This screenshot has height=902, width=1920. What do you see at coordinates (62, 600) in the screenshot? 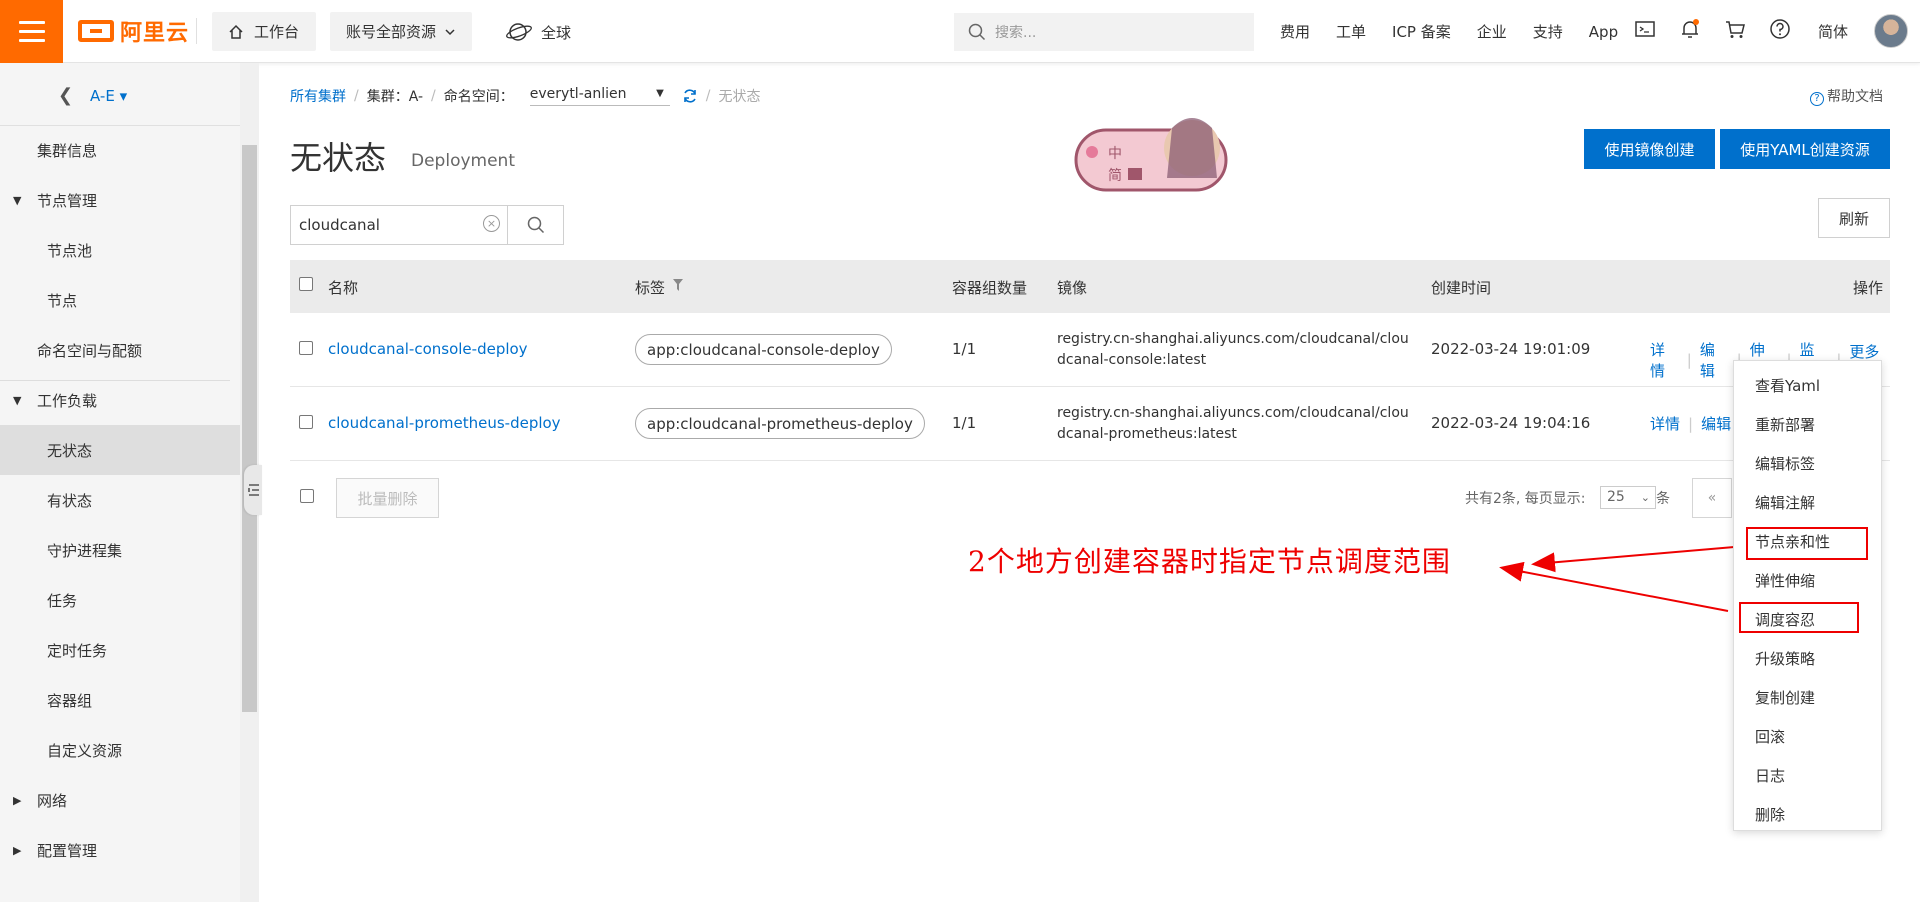
I see `sidebar-item-label: 任务` at bounding box center [62, 600].